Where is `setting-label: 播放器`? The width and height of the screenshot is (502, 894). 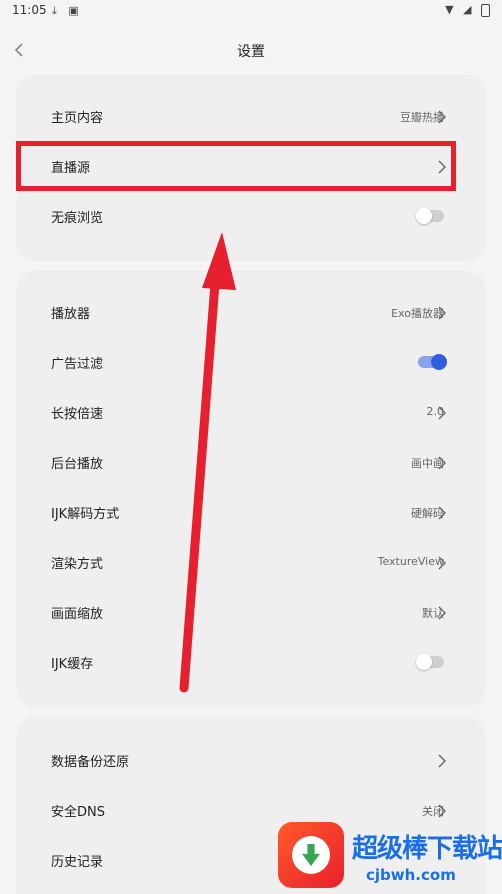
setting-label: 播放器 is located at coordinates (71, 314).